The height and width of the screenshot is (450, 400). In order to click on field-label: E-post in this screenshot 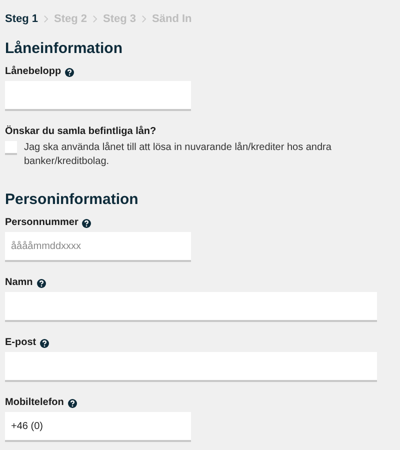, I will do `click(20, 343)`.